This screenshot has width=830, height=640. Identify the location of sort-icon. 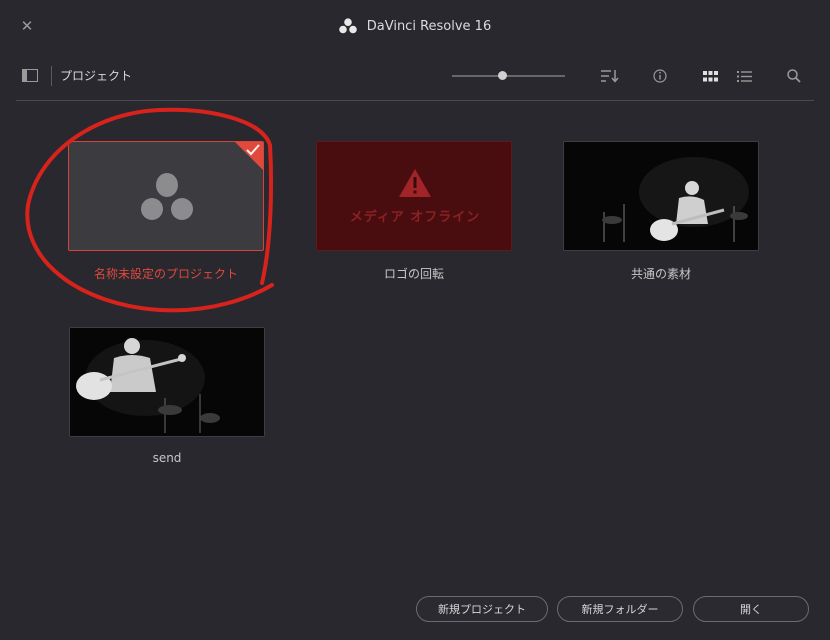
(610, 76).